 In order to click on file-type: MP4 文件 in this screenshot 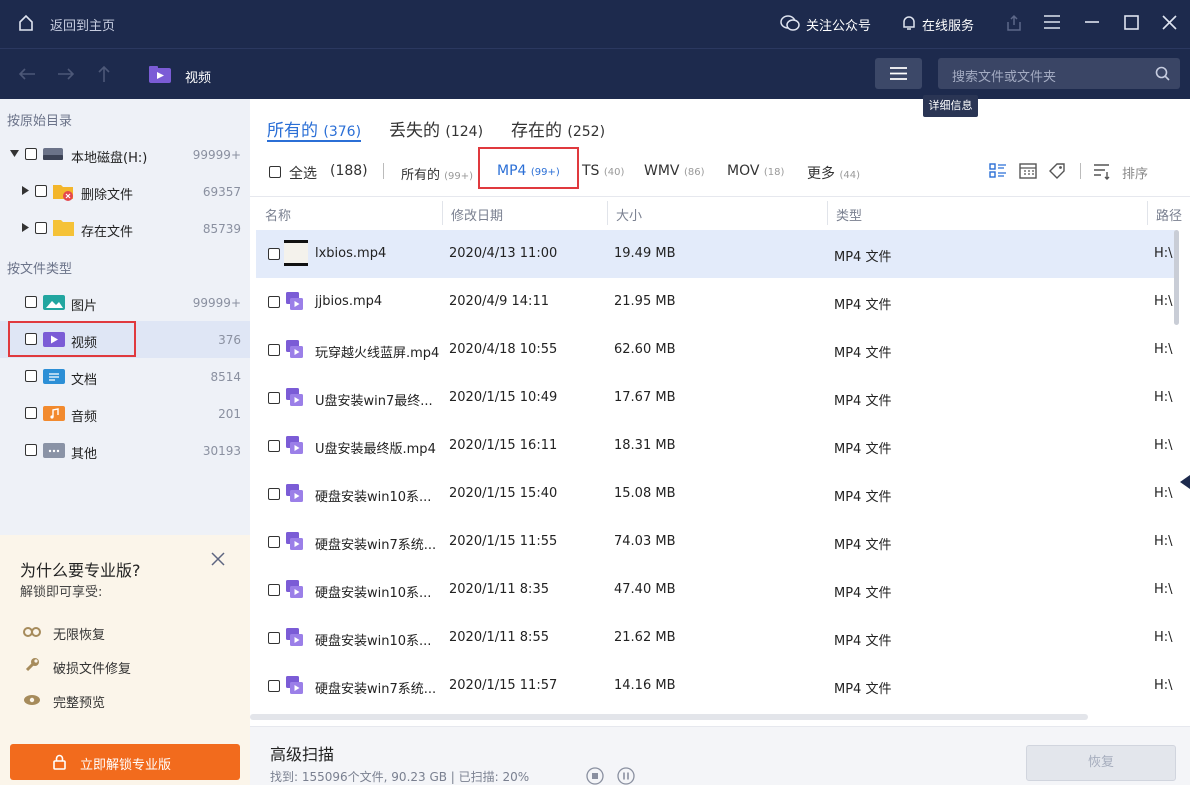, I will do `click(863, 257)`.